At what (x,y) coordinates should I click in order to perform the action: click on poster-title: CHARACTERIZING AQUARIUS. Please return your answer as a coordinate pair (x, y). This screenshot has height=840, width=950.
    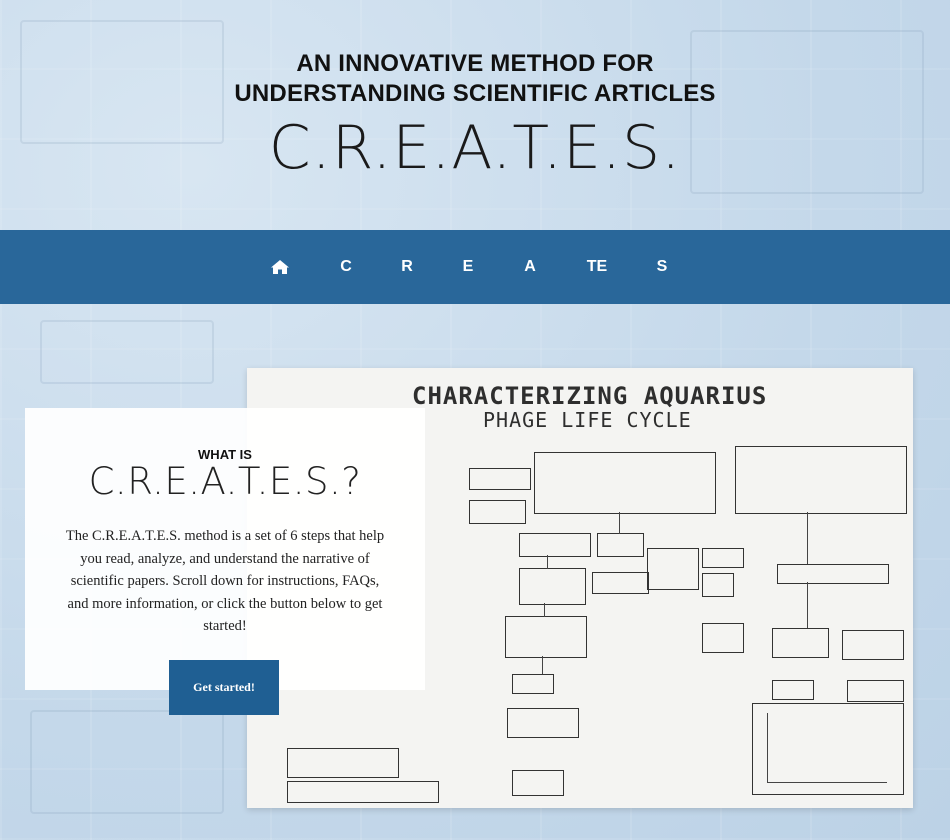
    Looking at the image, I should click on (590, 396).